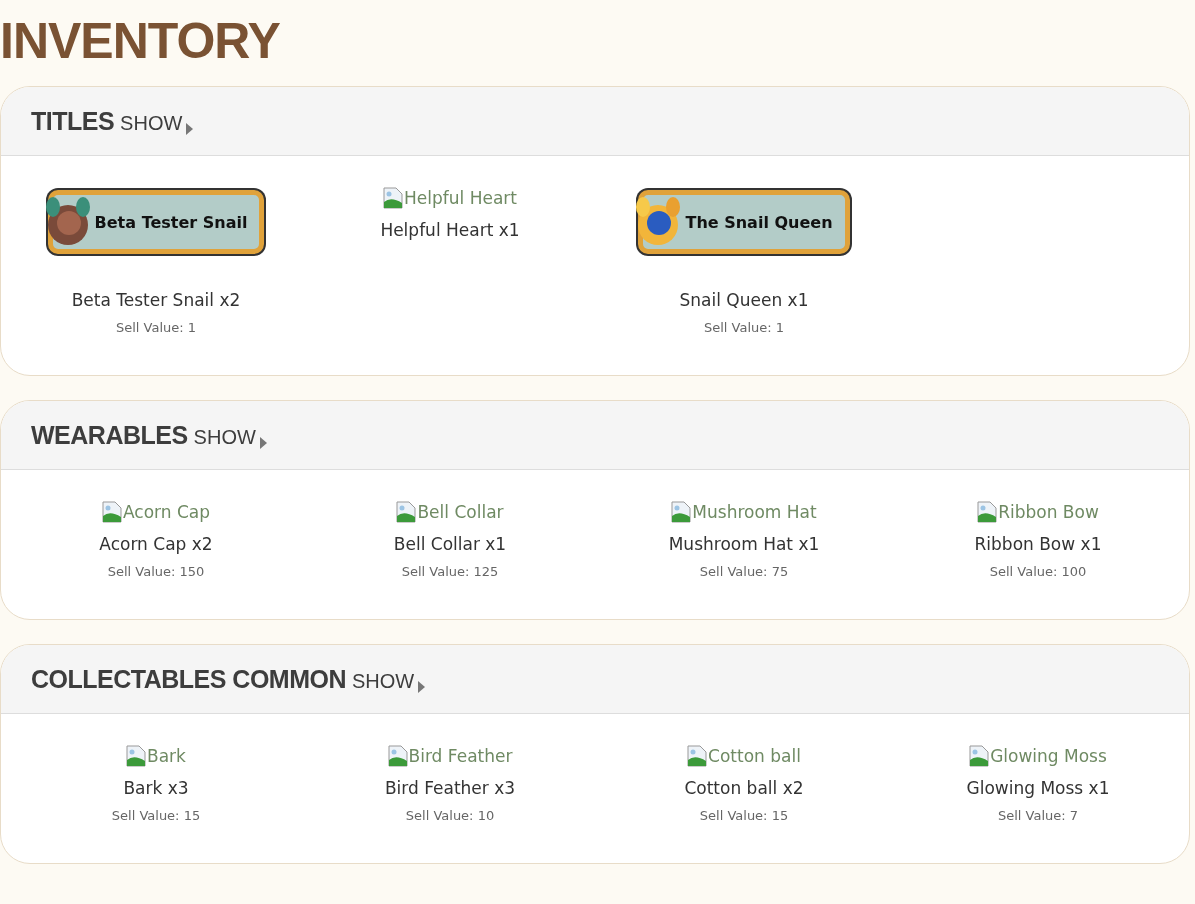  What do you see at coordinates (450, 571) in the screenshot?
I see `sell-value: Sell Value: 125` at bounding box center [450, 571].